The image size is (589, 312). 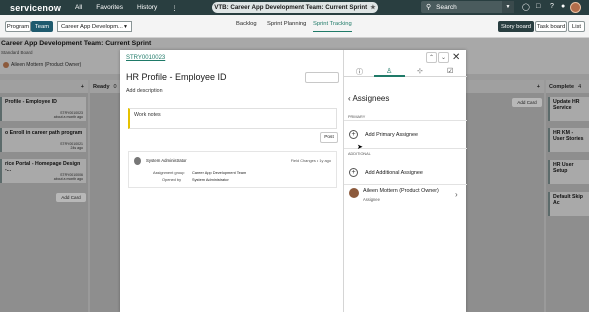 I want to click on tab-sprint-planning: Sprint Planning, so click(x=286, y=24).